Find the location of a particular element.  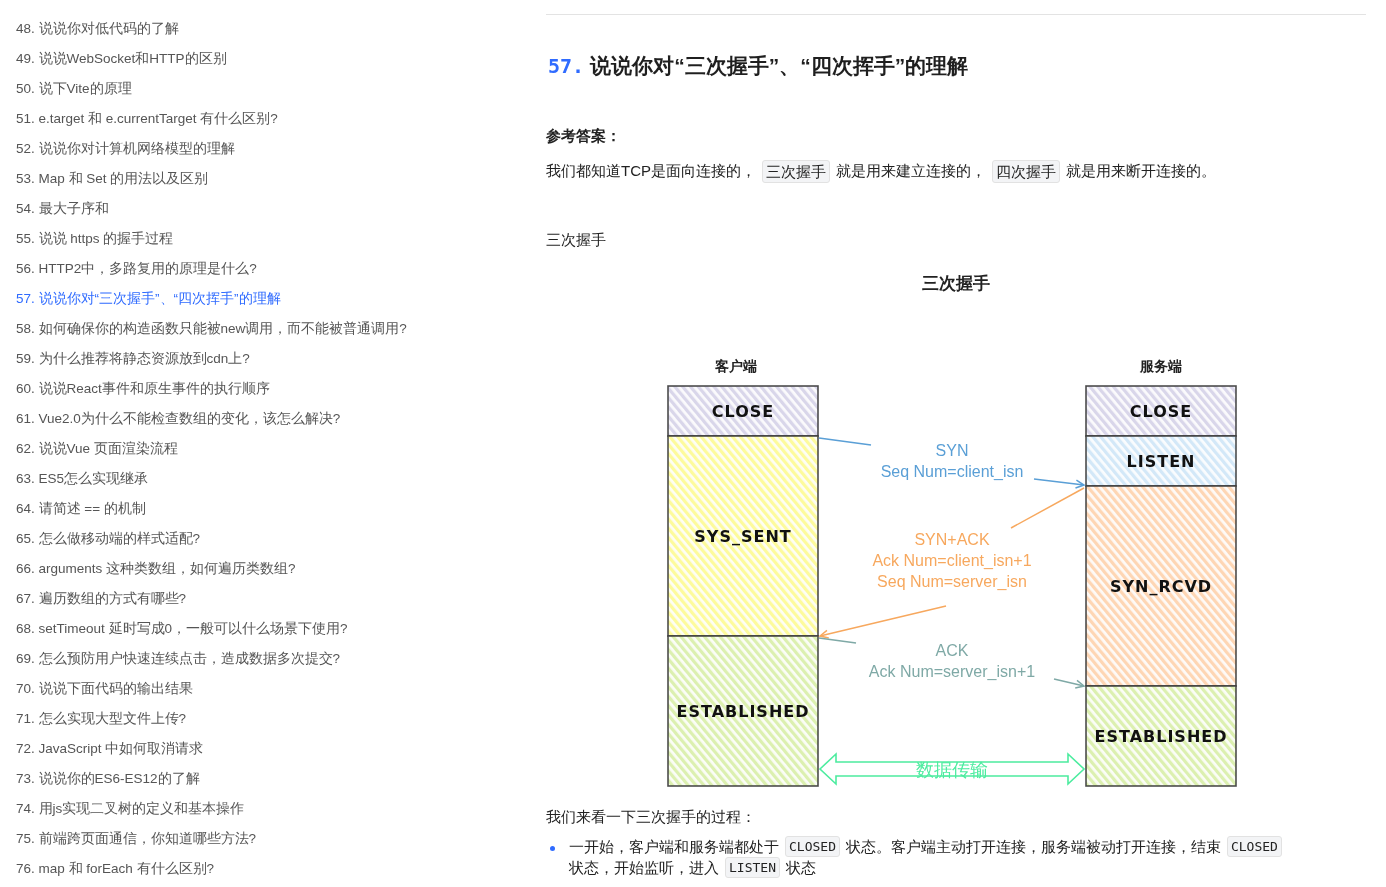

sidebar-item: 48. 说说你对低代码的了解 is located at coordinates (97, 29).